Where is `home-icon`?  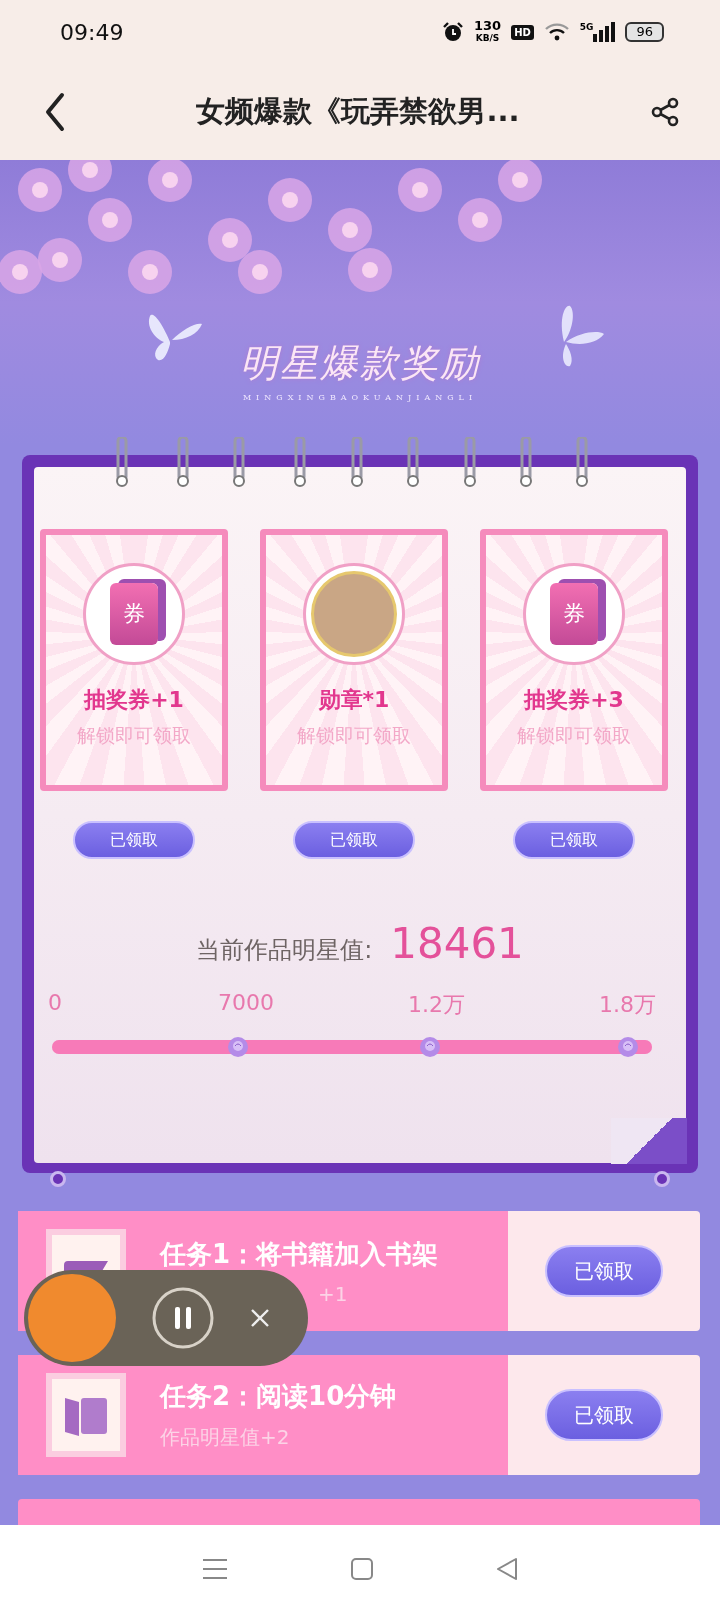
home-icon is located at coordinates (362, 1568).